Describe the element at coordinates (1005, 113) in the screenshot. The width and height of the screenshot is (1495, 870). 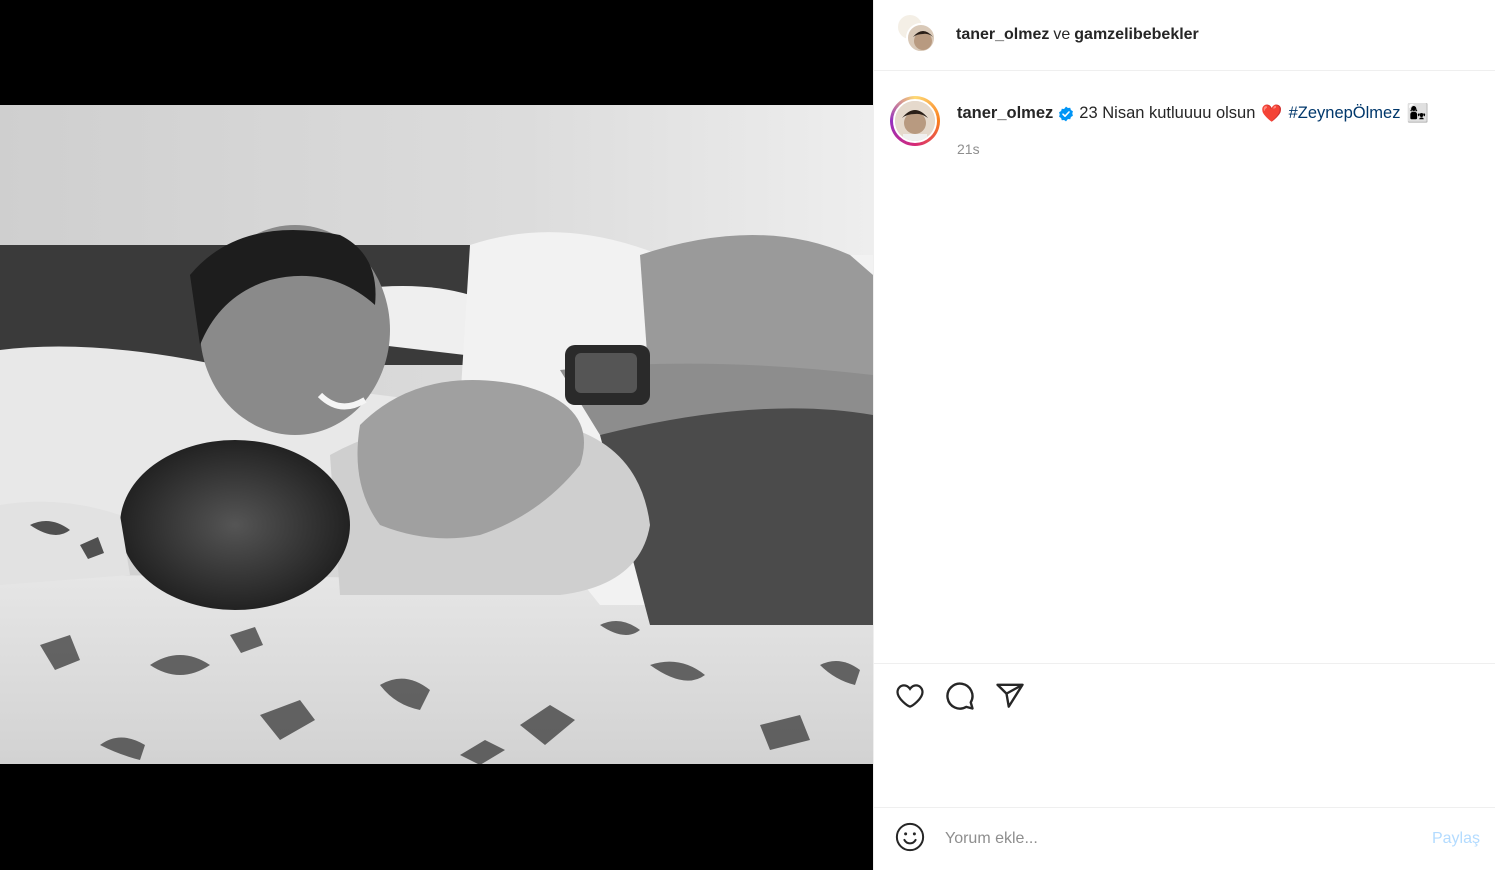
I see `caption-username-link: taner_olmez` at that location.